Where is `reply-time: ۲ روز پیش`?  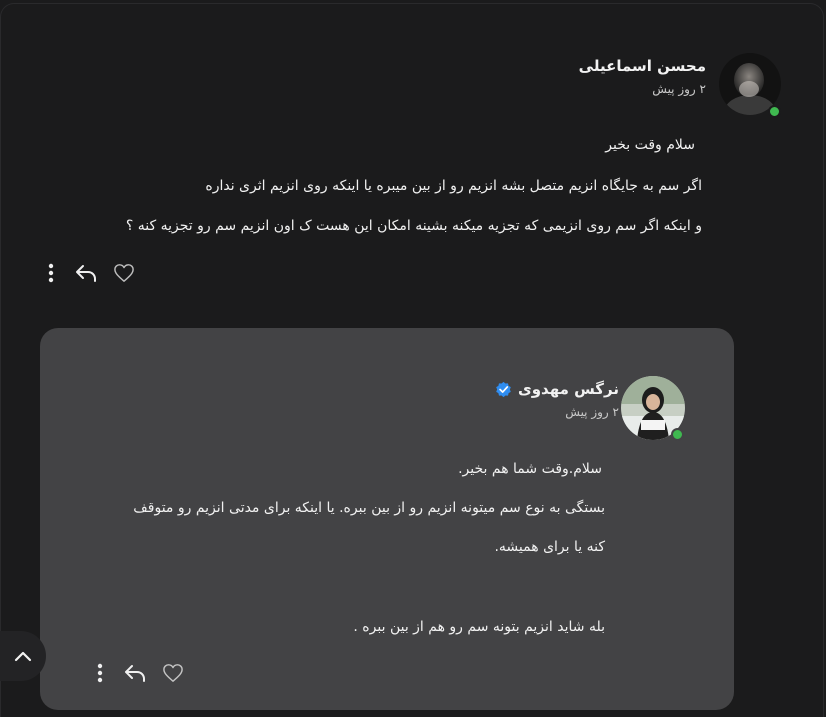 reply-time: ۲ روز پیش is located at coordinates (592, 412).